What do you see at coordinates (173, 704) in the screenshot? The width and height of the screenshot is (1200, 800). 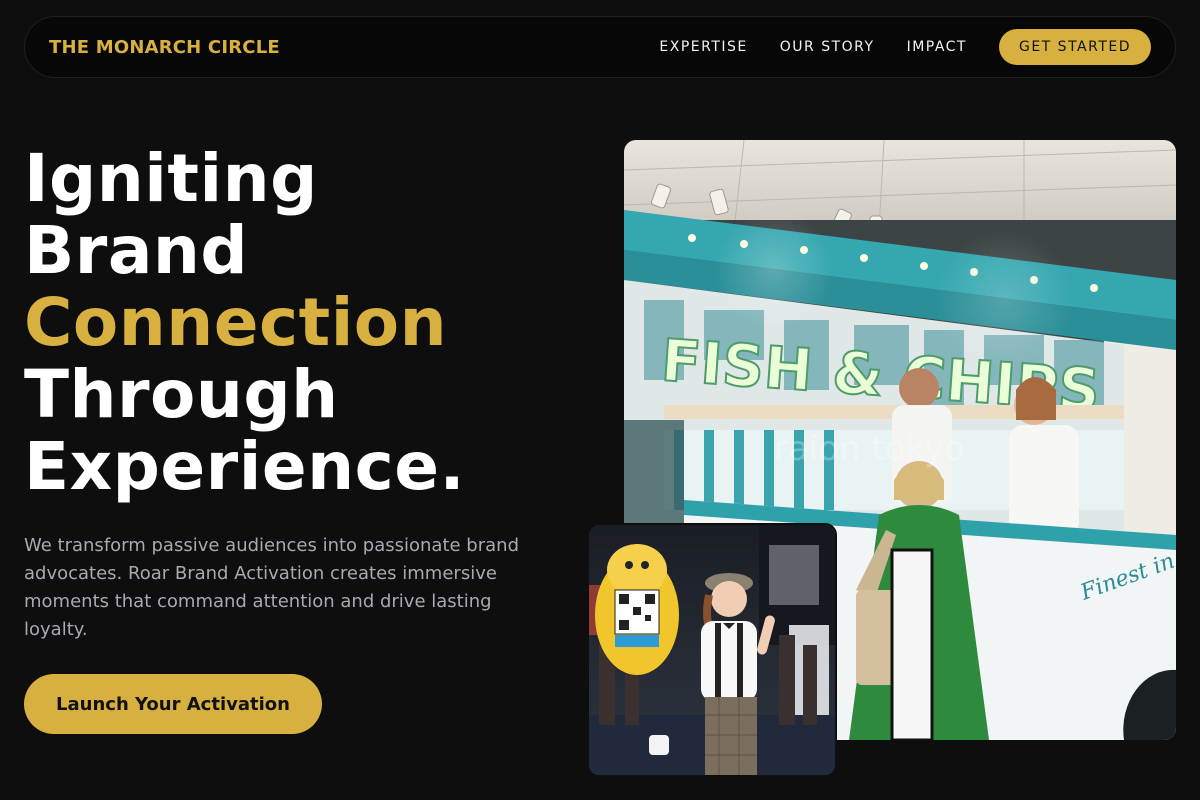 I see `launch-activation-button: Launch Your Activation` at bounding box center [173, 704].